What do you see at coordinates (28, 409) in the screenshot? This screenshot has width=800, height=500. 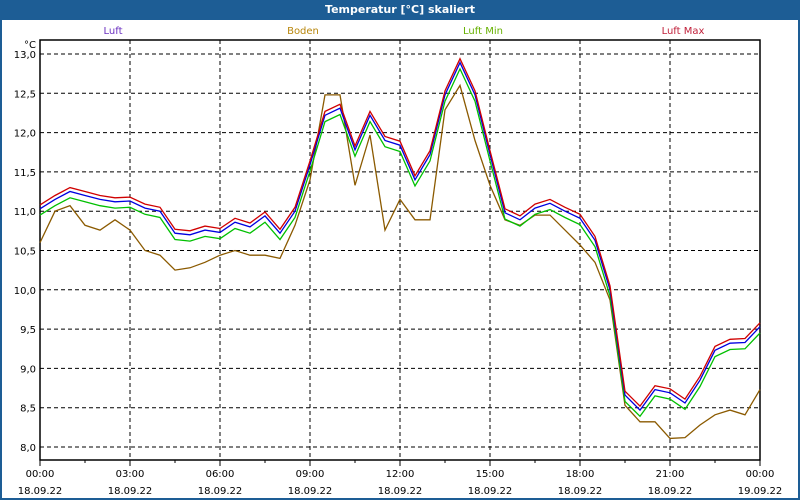 I see `y-tick-label: 8,5` at bounding box center [28, 409].